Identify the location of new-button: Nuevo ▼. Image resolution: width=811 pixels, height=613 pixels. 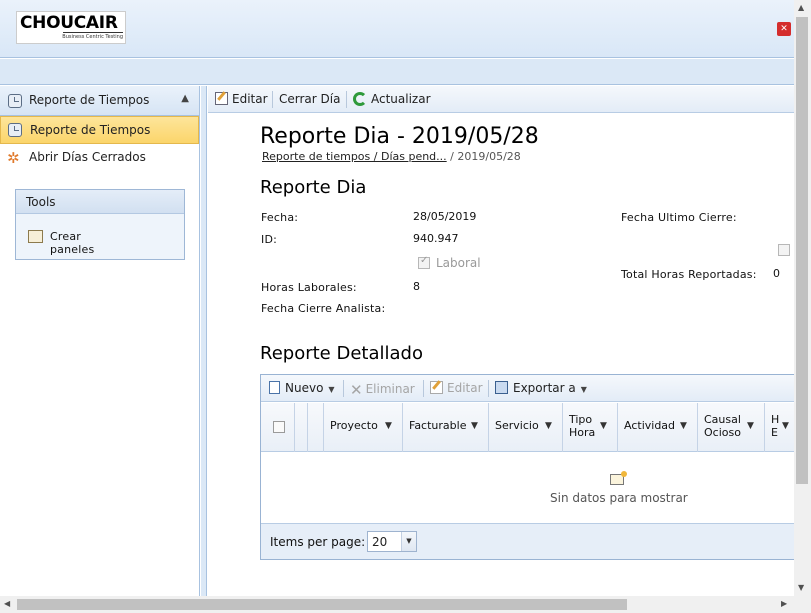
(302, 388).